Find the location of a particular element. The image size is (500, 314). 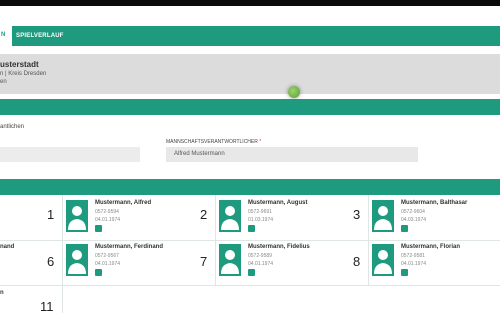

team-manager-label-text: MANNSCHAFTSVERANTWORTLICHER is located at coordinates (212, 142).